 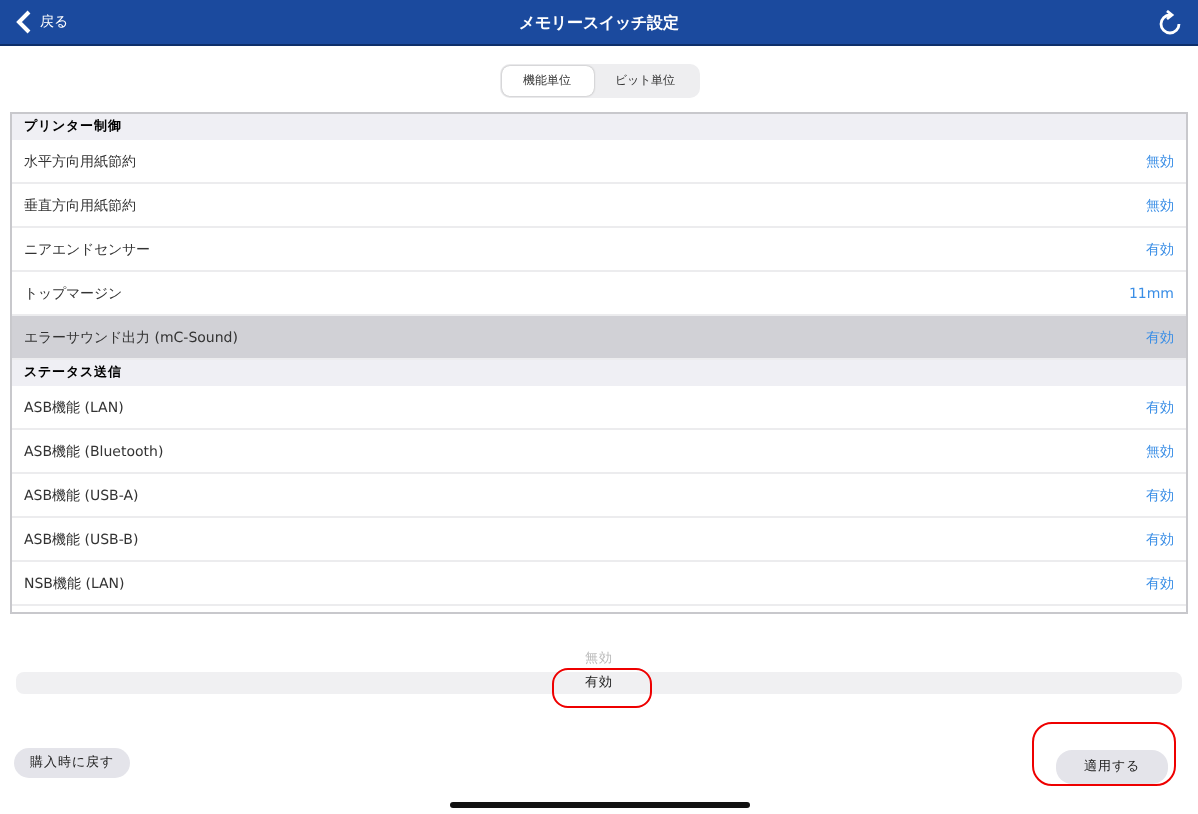 I want to click on chevron-left-icon, so click(x=24, y=22).